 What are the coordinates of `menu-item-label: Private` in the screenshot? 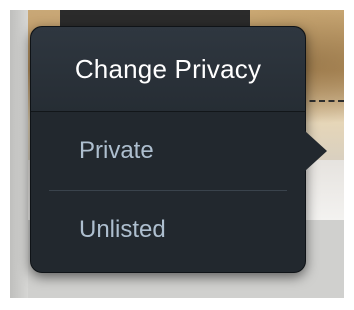 It's located at (116, 150).